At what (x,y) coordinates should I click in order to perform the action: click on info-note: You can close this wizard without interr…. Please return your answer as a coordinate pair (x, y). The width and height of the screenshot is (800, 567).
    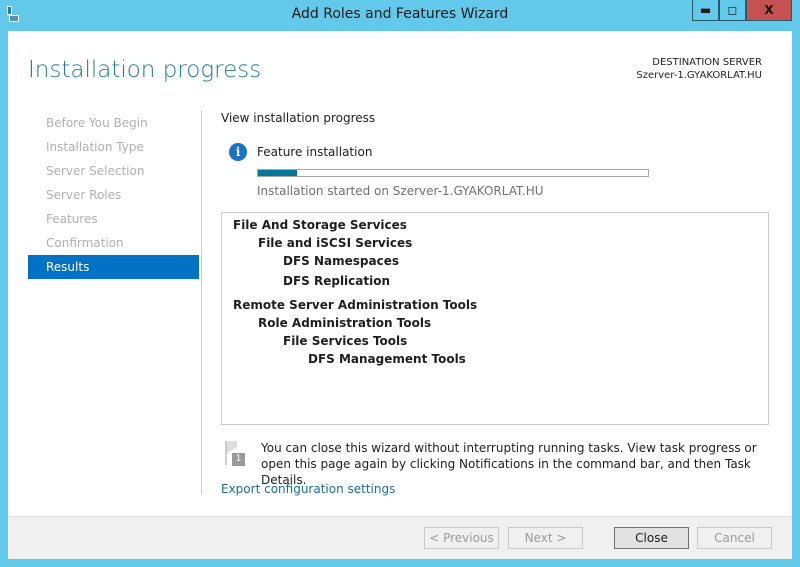
    Looking at the image, I should click on (509, 464).